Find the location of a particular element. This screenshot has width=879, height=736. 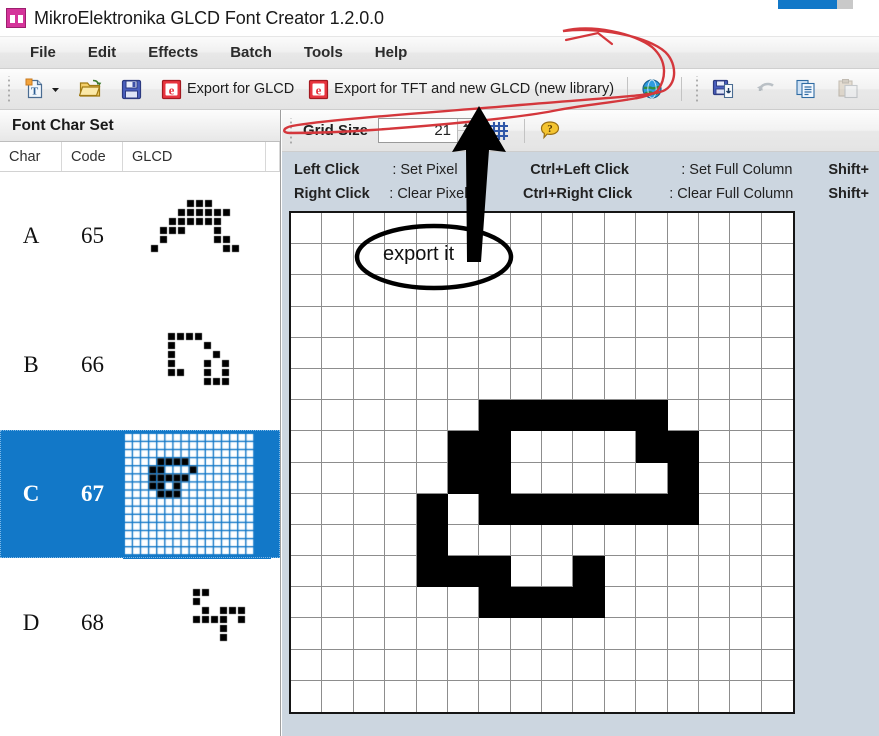

toolbar-gripper is located at coordinates (9, 89).